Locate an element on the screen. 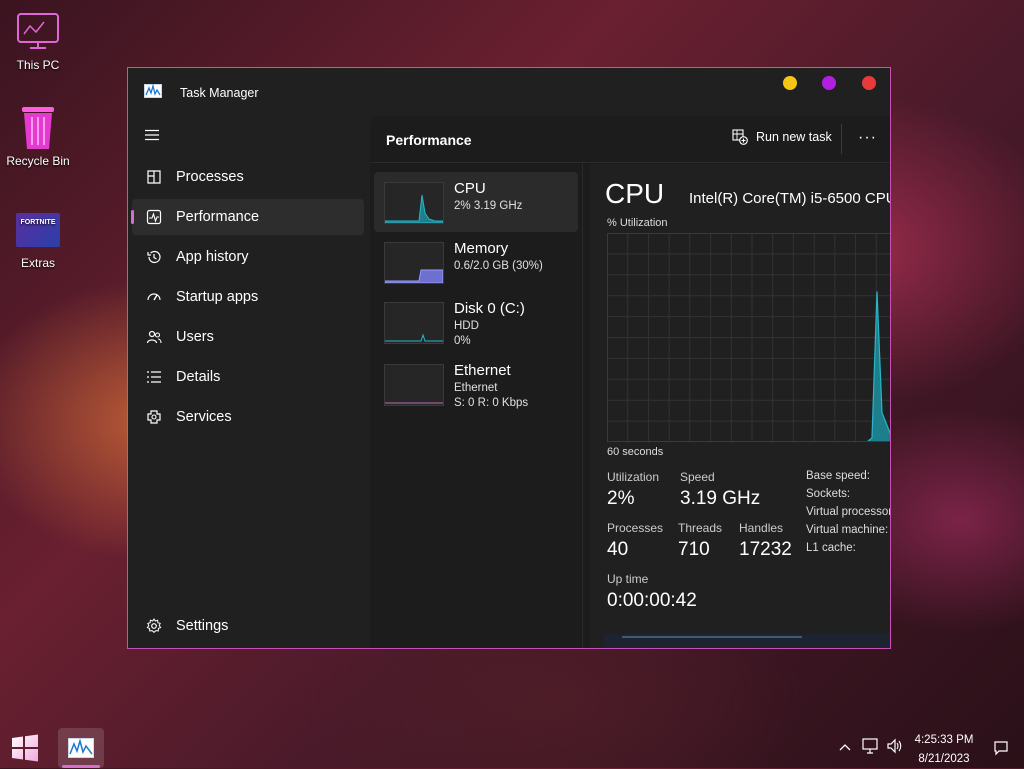 Image resolution: width=1024 pixels, height=769 pixels. close-button is located at coordinates (869, 83).